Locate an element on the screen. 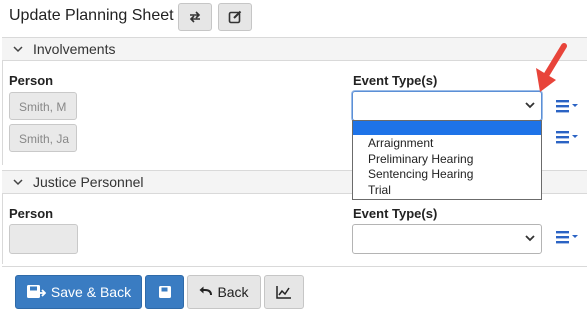  back-button: Back is located at coordinates (224, 292).